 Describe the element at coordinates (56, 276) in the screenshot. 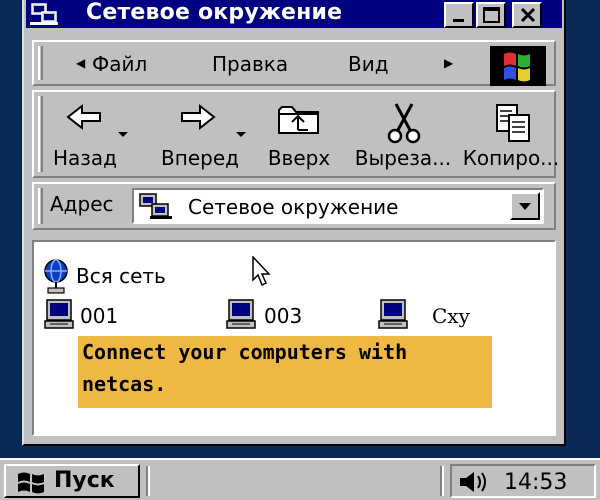

I see `globe-network-icon` at that location.